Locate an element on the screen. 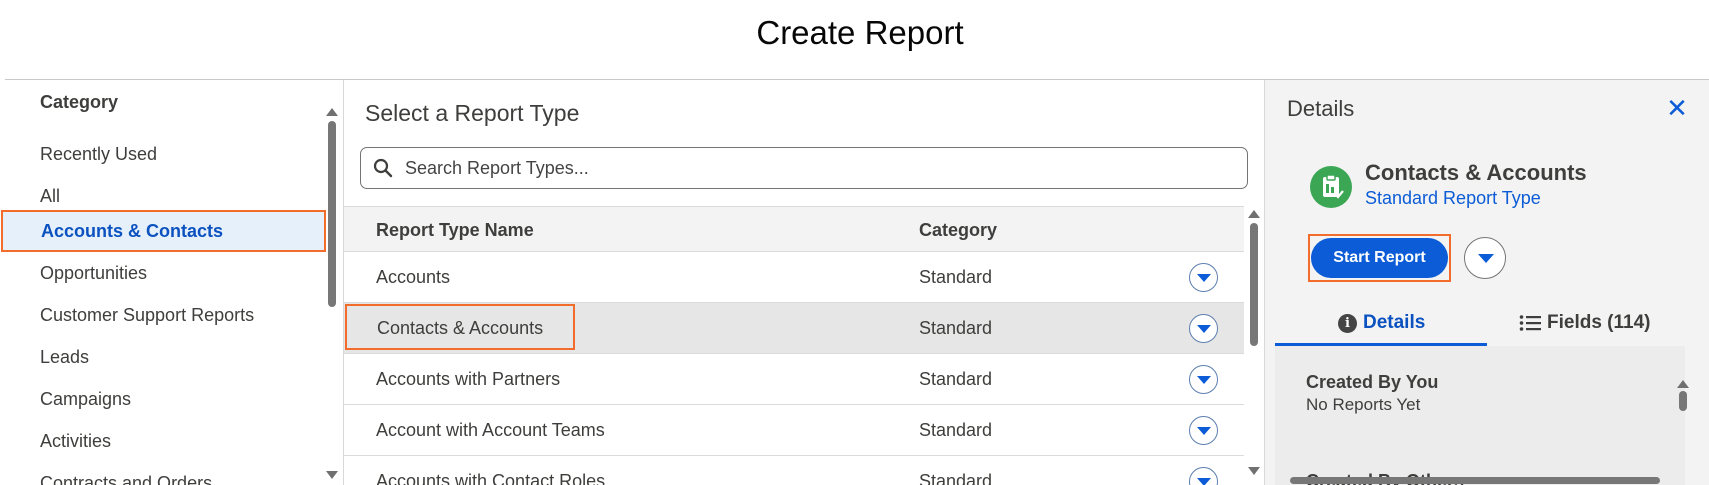  report-type-scrollbar is located at coordinates (1254, 347).